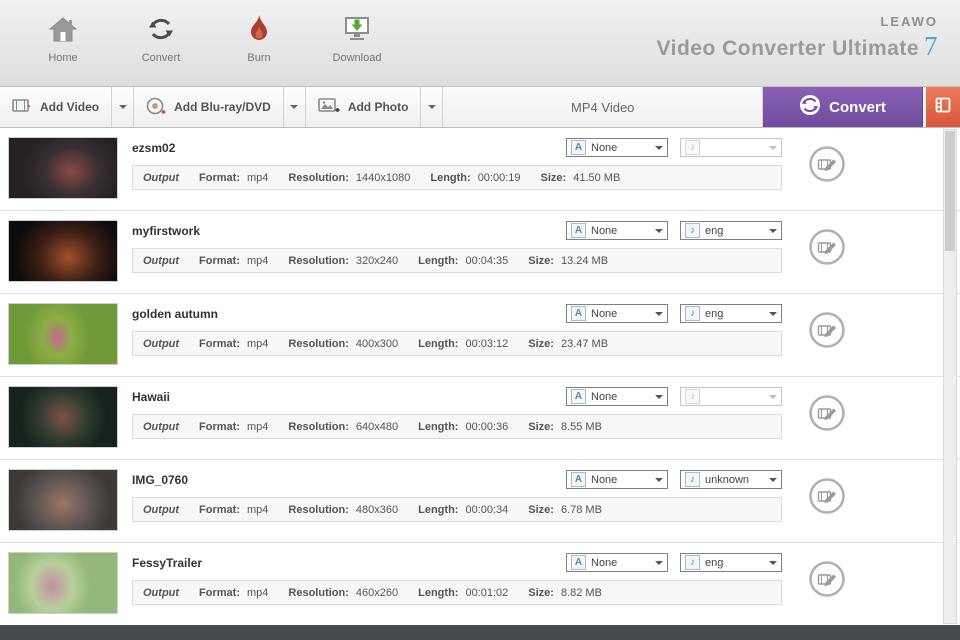 The height and width of the screenshot is (640, 960). I want to click on output-format-selector: MP4 Video, so click(603, 107).